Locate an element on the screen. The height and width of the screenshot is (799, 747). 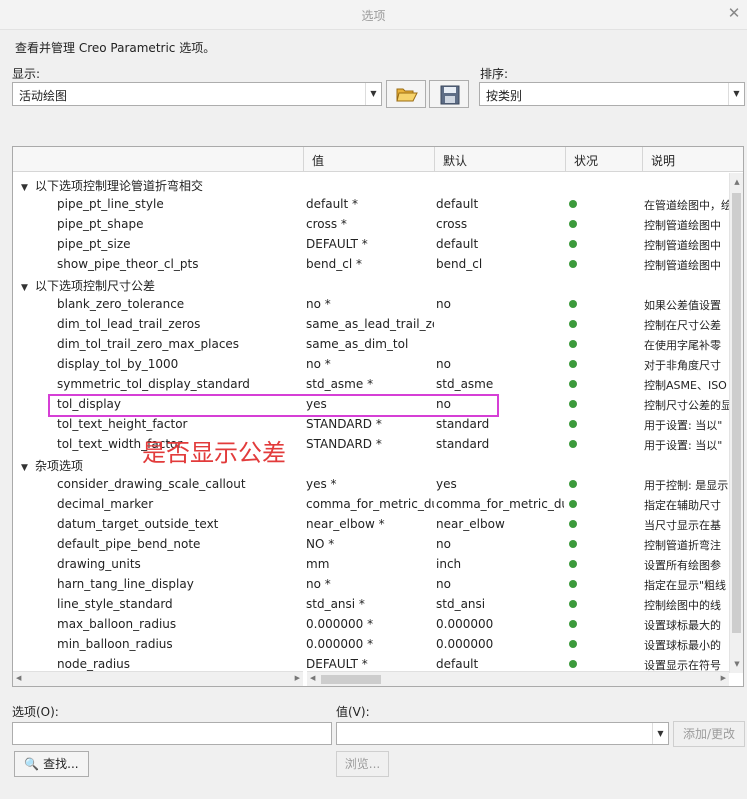
option-value: near_elbow * is located at coordinates (345, 524).